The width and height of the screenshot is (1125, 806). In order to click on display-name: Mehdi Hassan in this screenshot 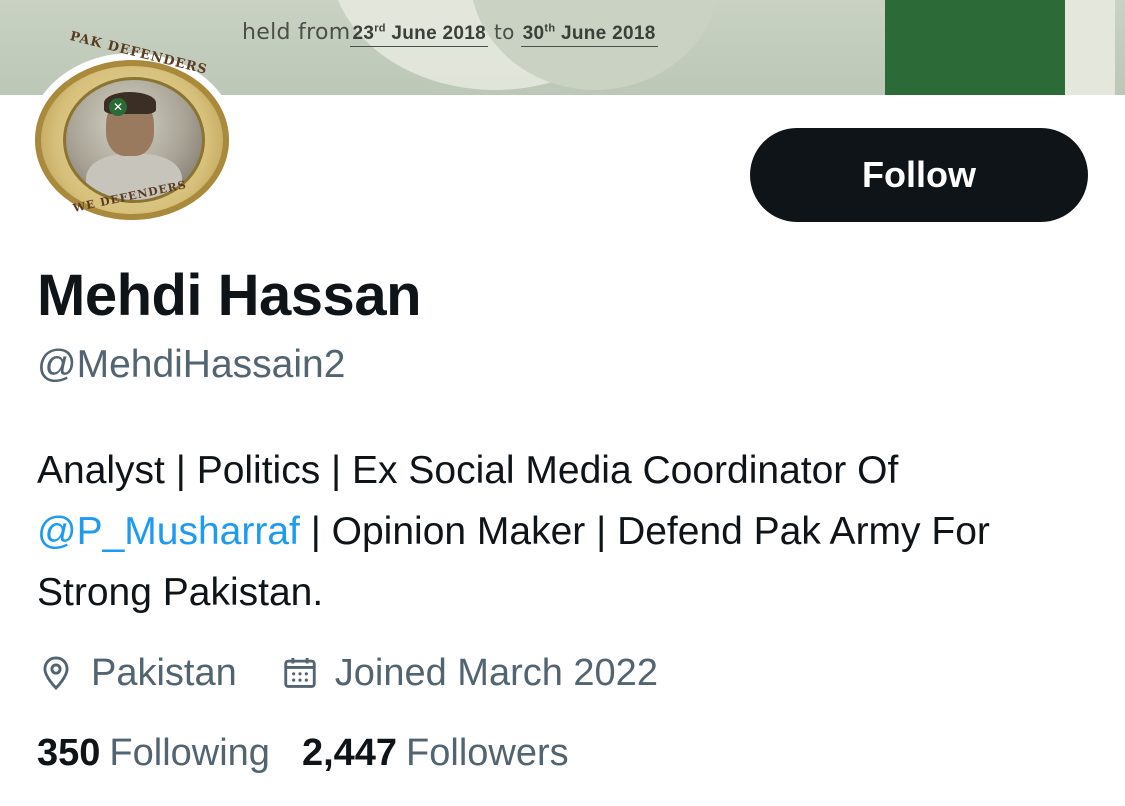, I will do `click(229, 295)`.